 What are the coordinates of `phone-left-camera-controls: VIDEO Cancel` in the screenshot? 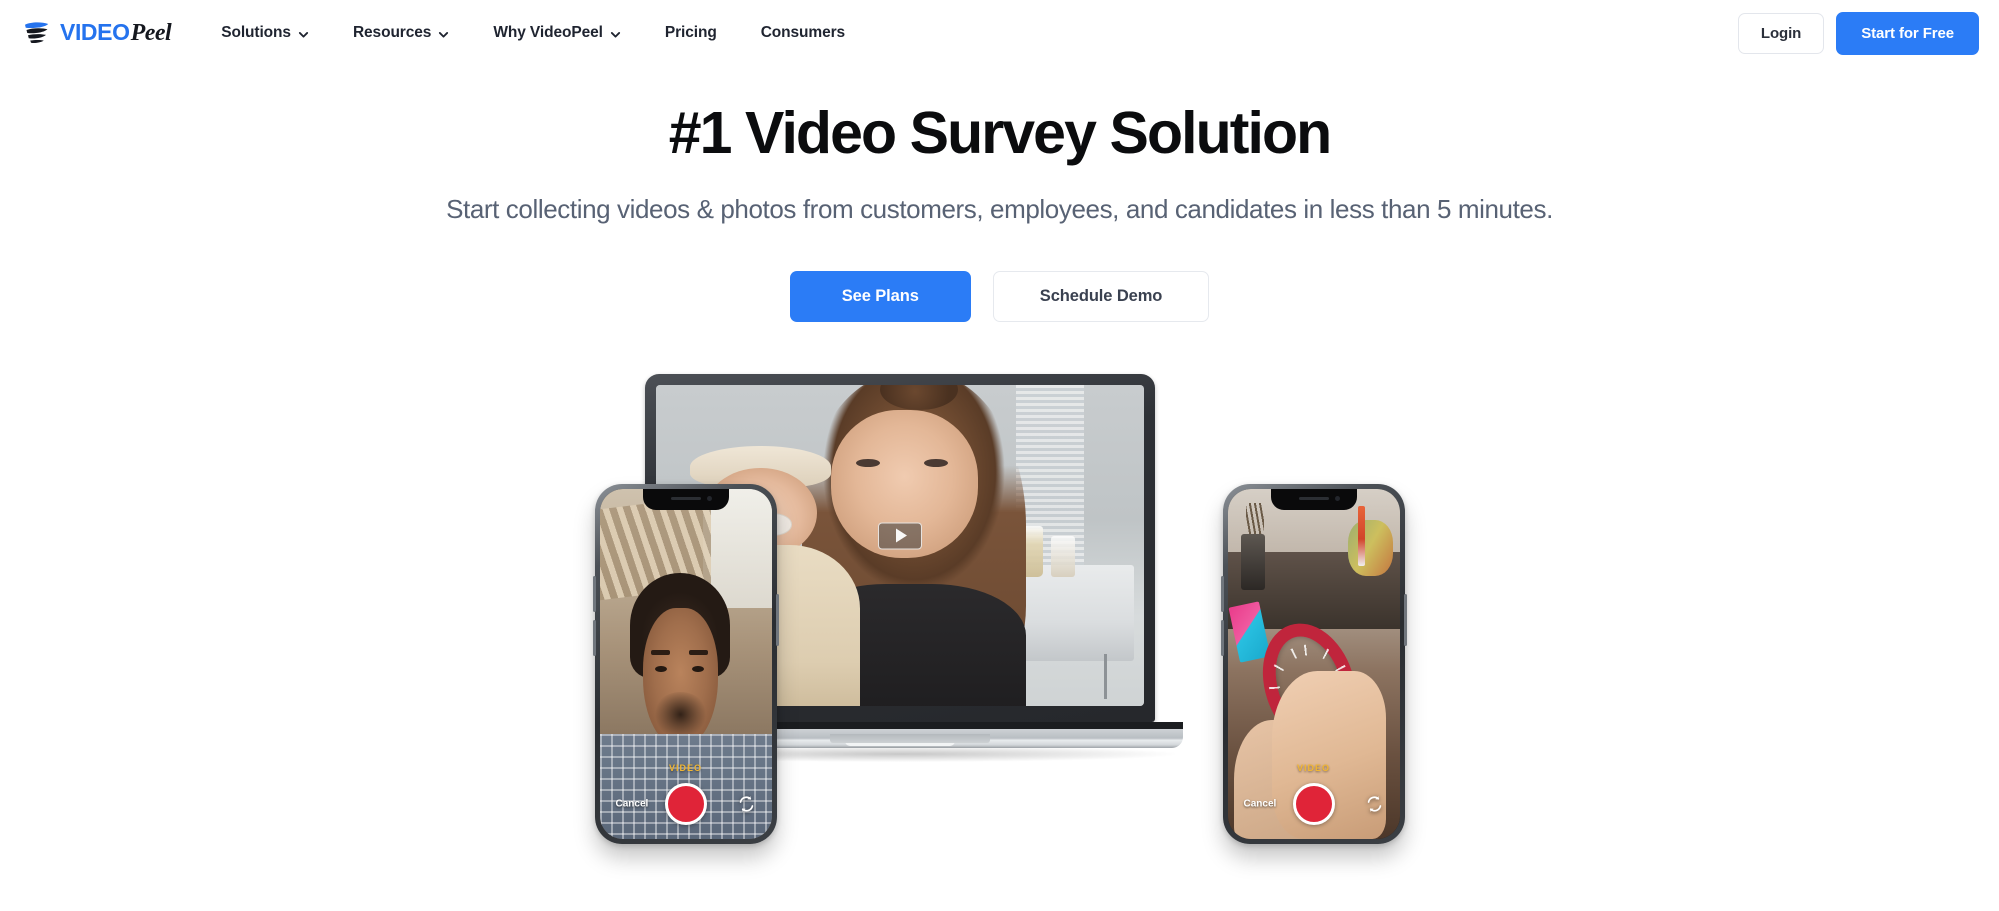 It's located at (686, 801).